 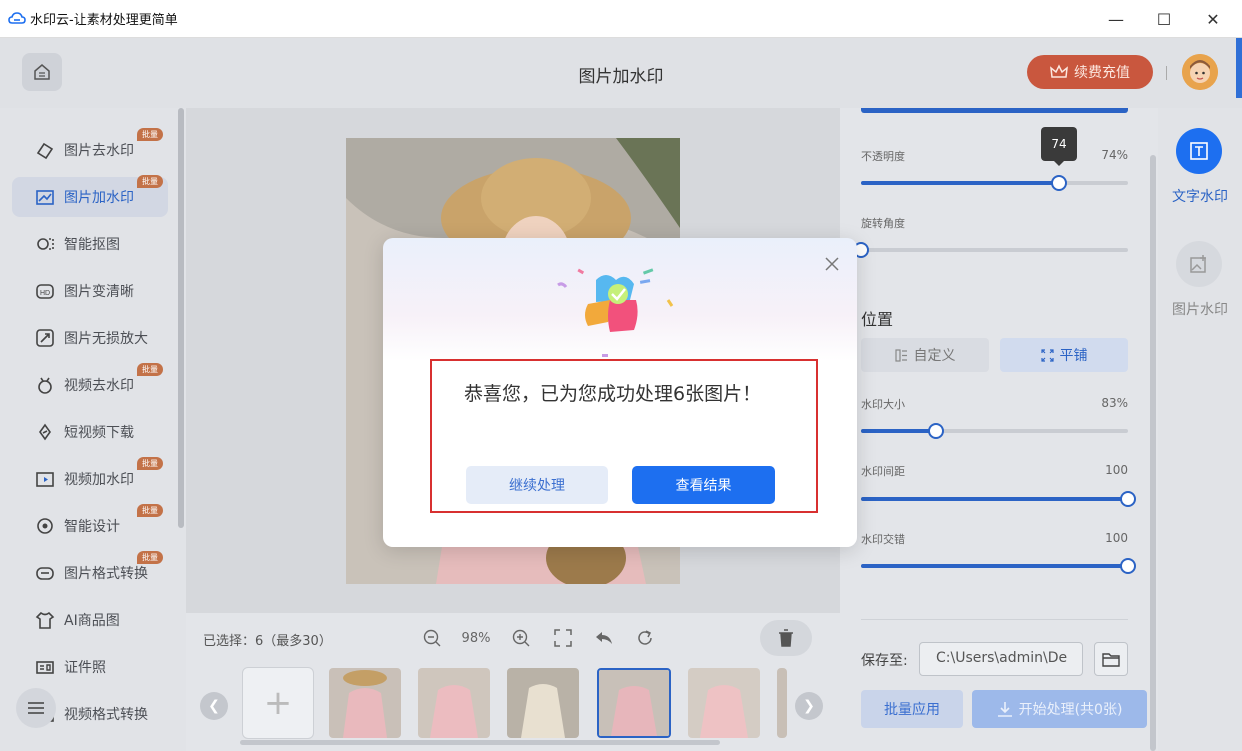 I want to click on stagger-slider-knob, so click(x=1128, y=566).